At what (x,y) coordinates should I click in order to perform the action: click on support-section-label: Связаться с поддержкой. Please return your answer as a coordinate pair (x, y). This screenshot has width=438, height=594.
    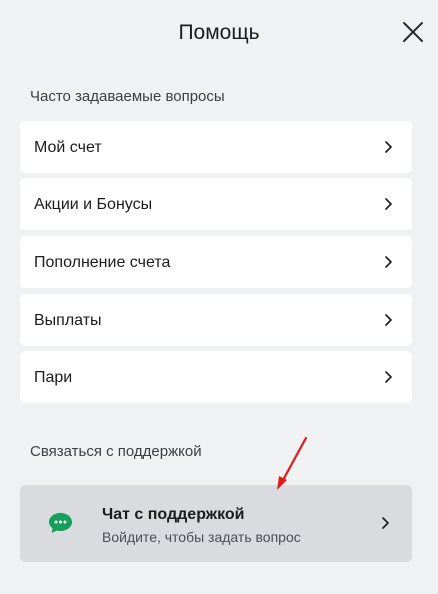
    Looking at the image, I should click on (116, 451).